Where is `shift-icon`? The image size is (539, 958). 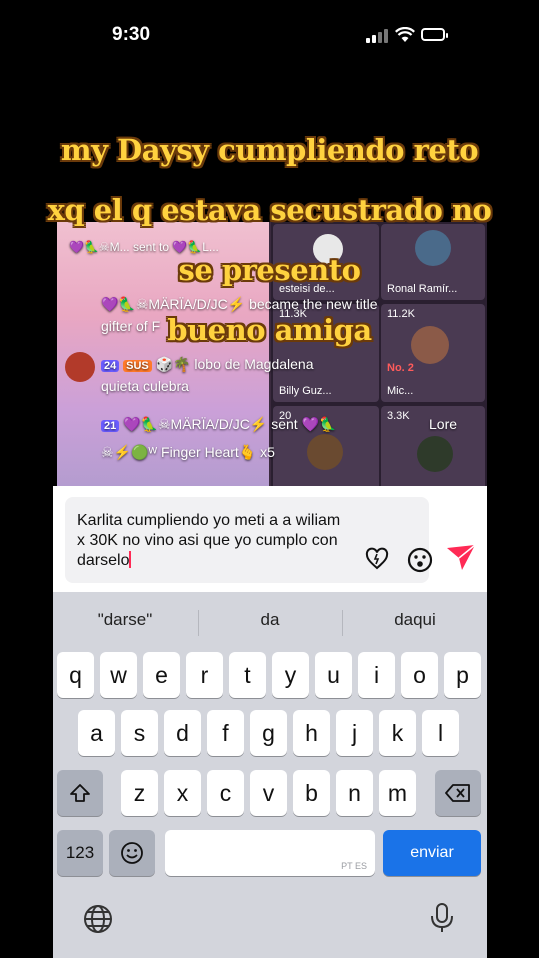 shift-icon is located at coordinates (80, 793).